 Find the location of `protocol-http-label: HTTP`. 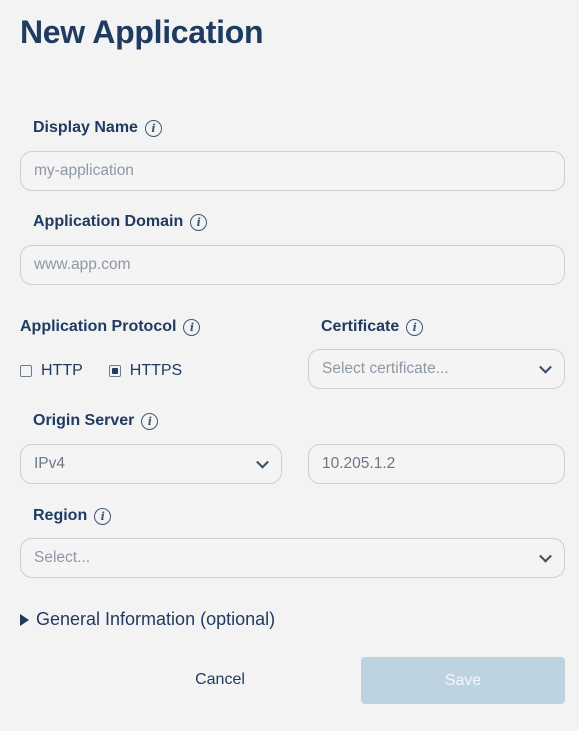

protocol-http-label: HTTP is located at coordinates (62, 371).